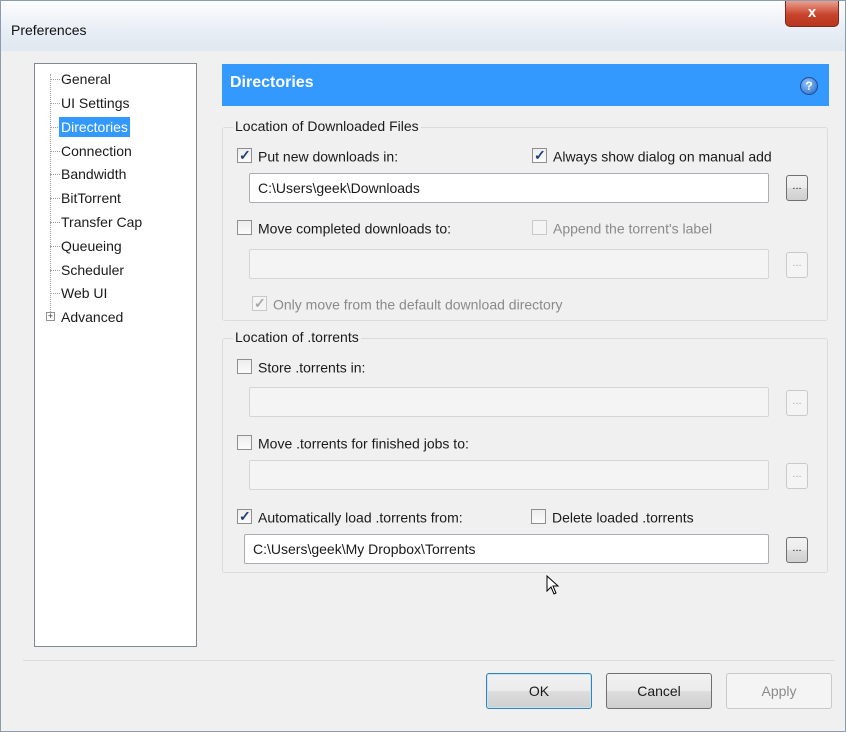  I want to click on window-title: Preferences, so click(49, 30).